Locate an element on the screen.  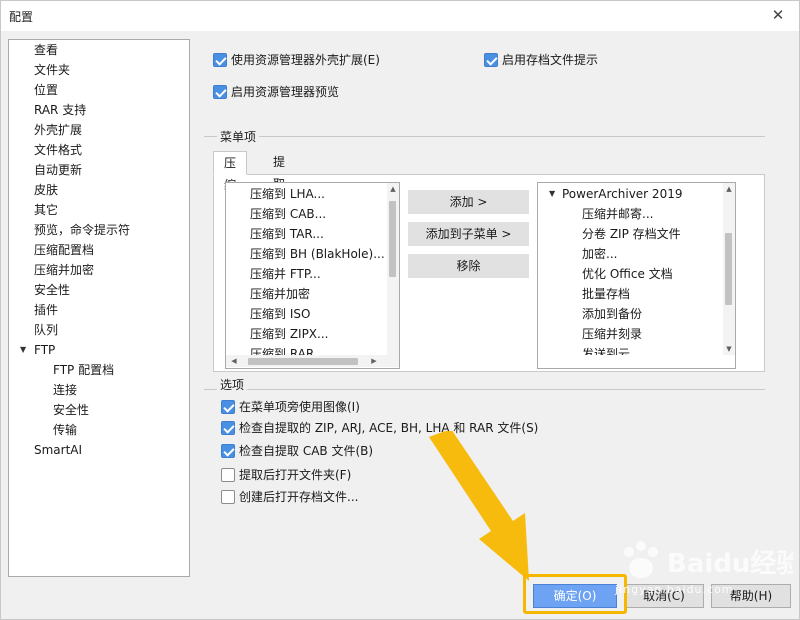
tree-item-queue: 队列 is located at coordinates (46, 330).